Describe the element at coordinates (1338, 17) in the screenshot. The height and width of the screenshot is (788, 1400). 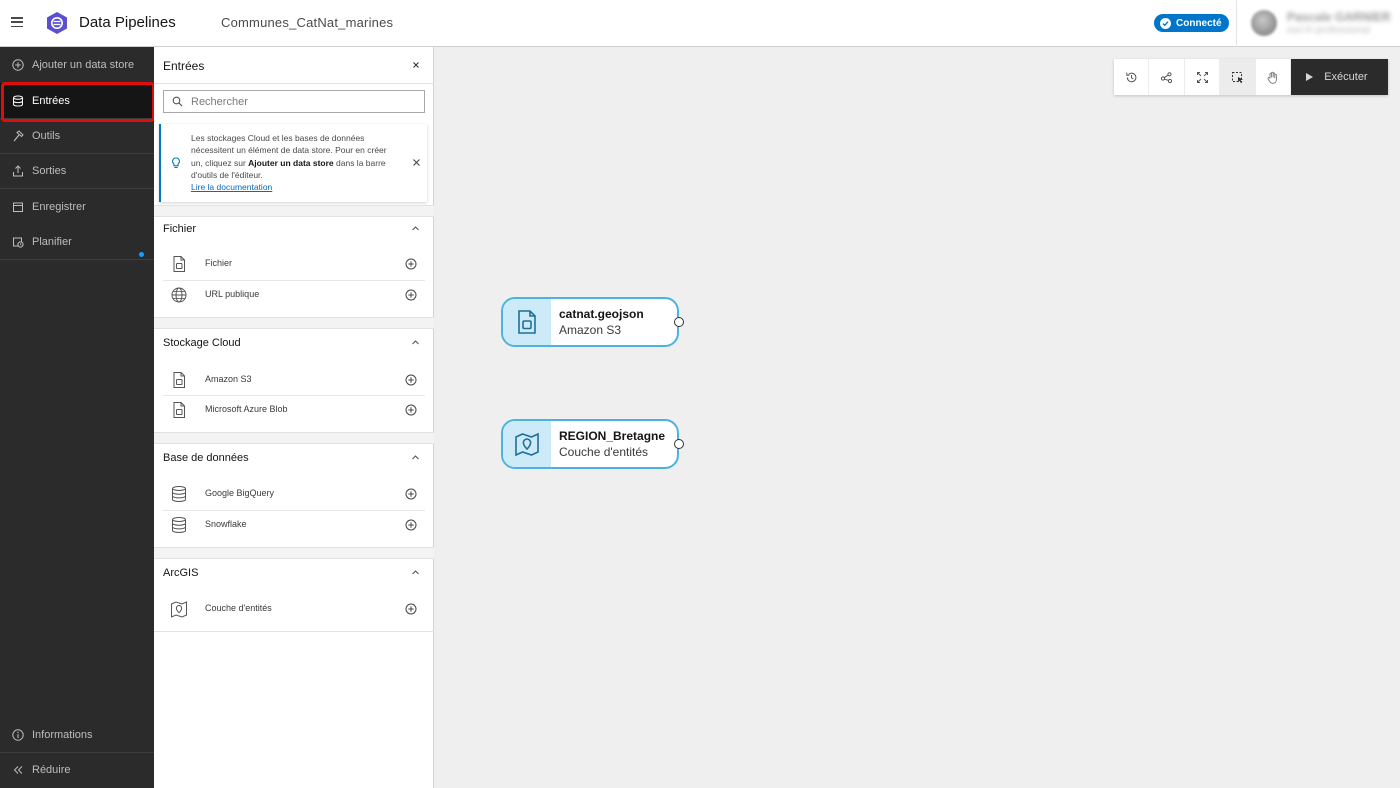
I see `user-name: Pascale GARNIER` at that location.